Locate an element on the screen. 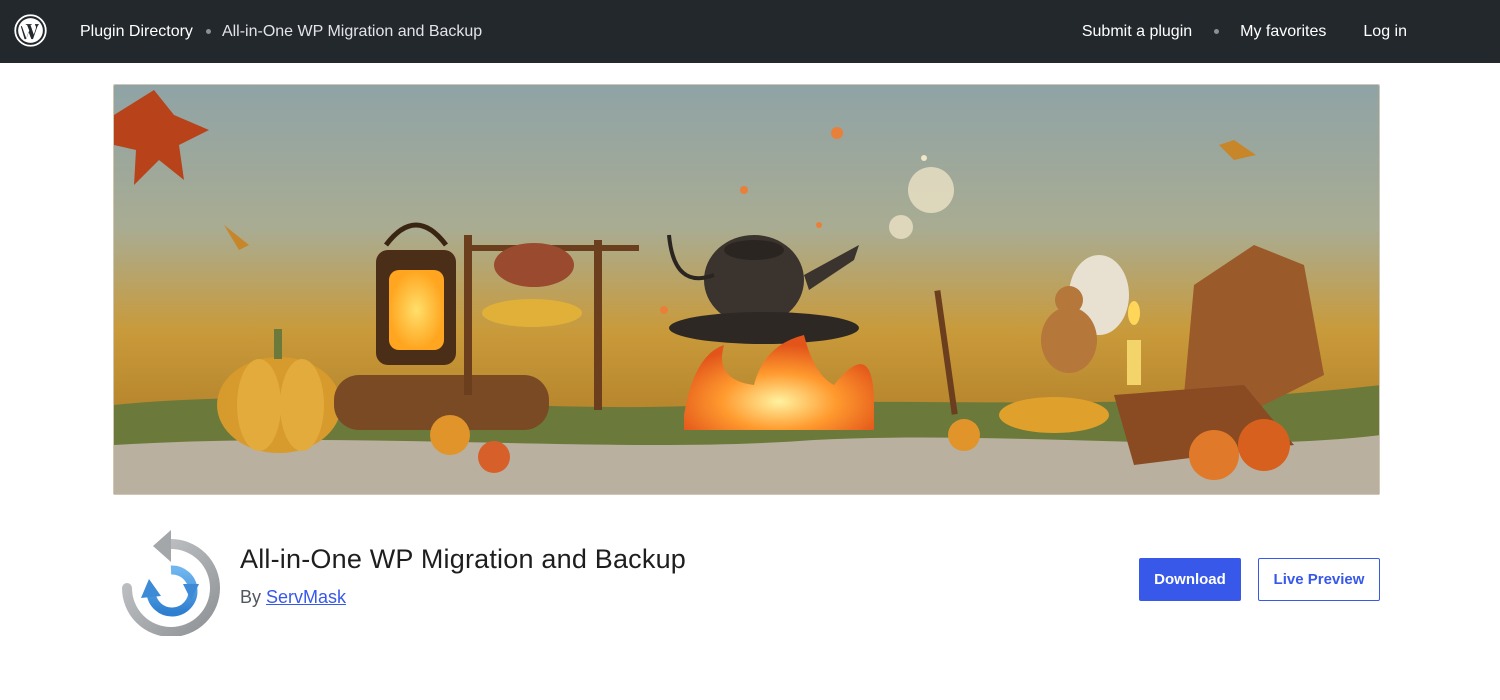 The width and height of the screenshot is (1500, 700). wordpress-logo-icon is located at coordinates (30, 30).